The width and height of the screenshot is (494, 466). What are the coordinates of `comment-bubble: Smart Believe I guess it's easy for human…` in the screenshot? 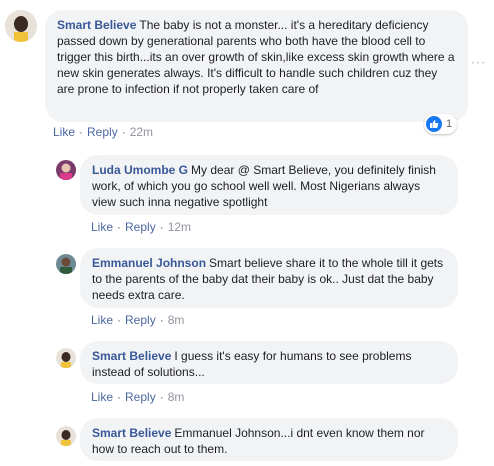 It's located at (269, 362).